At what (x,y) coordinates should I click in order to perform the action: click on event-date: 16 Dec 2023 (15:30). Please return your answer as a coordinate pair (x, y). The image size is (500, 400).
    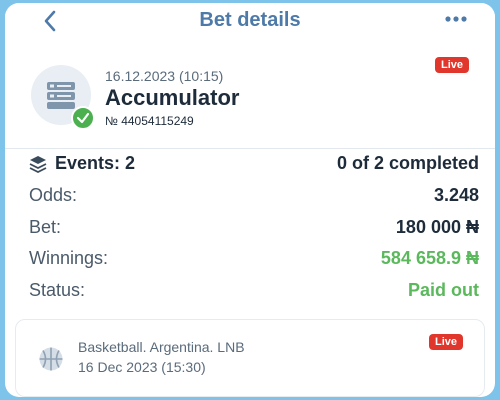
    Looking at the image, I should click on (142, 367).